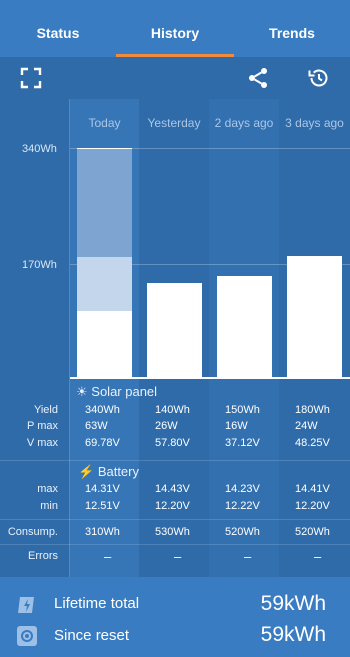  Describe the element at coordinates (58, 28) in the screenshot. I see `tab-status: Status` at that location.